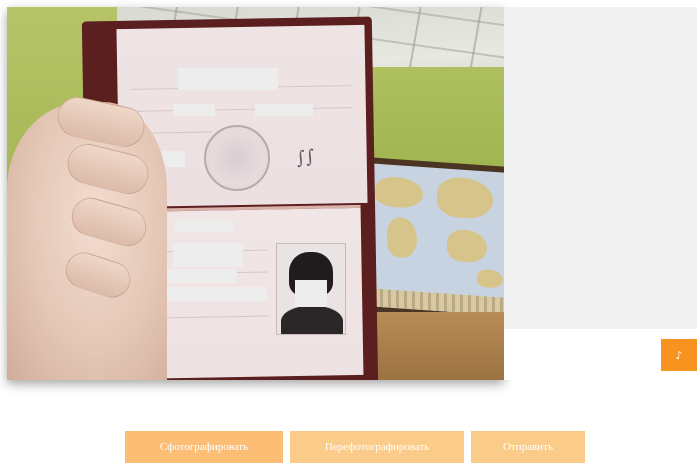 This screenshot has width=697, height=463. I want to click on send-button: Отправить, so click(528, 447).